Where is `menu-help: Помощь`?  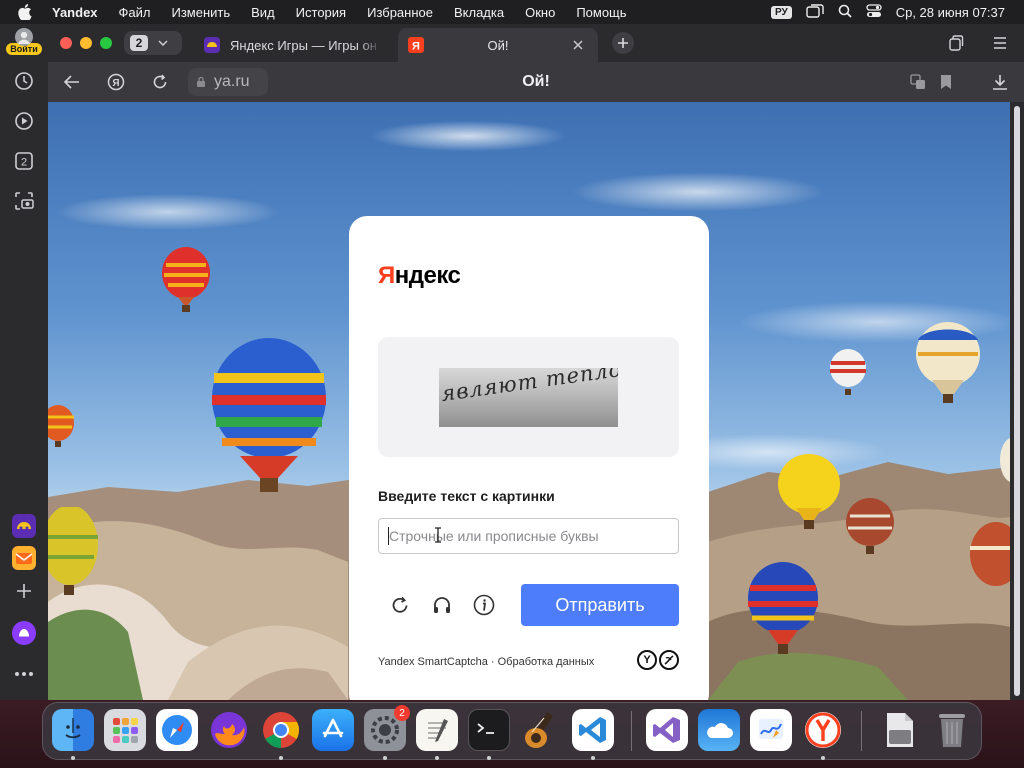
menu-help: Помощь is located at coordinates (601, 12).